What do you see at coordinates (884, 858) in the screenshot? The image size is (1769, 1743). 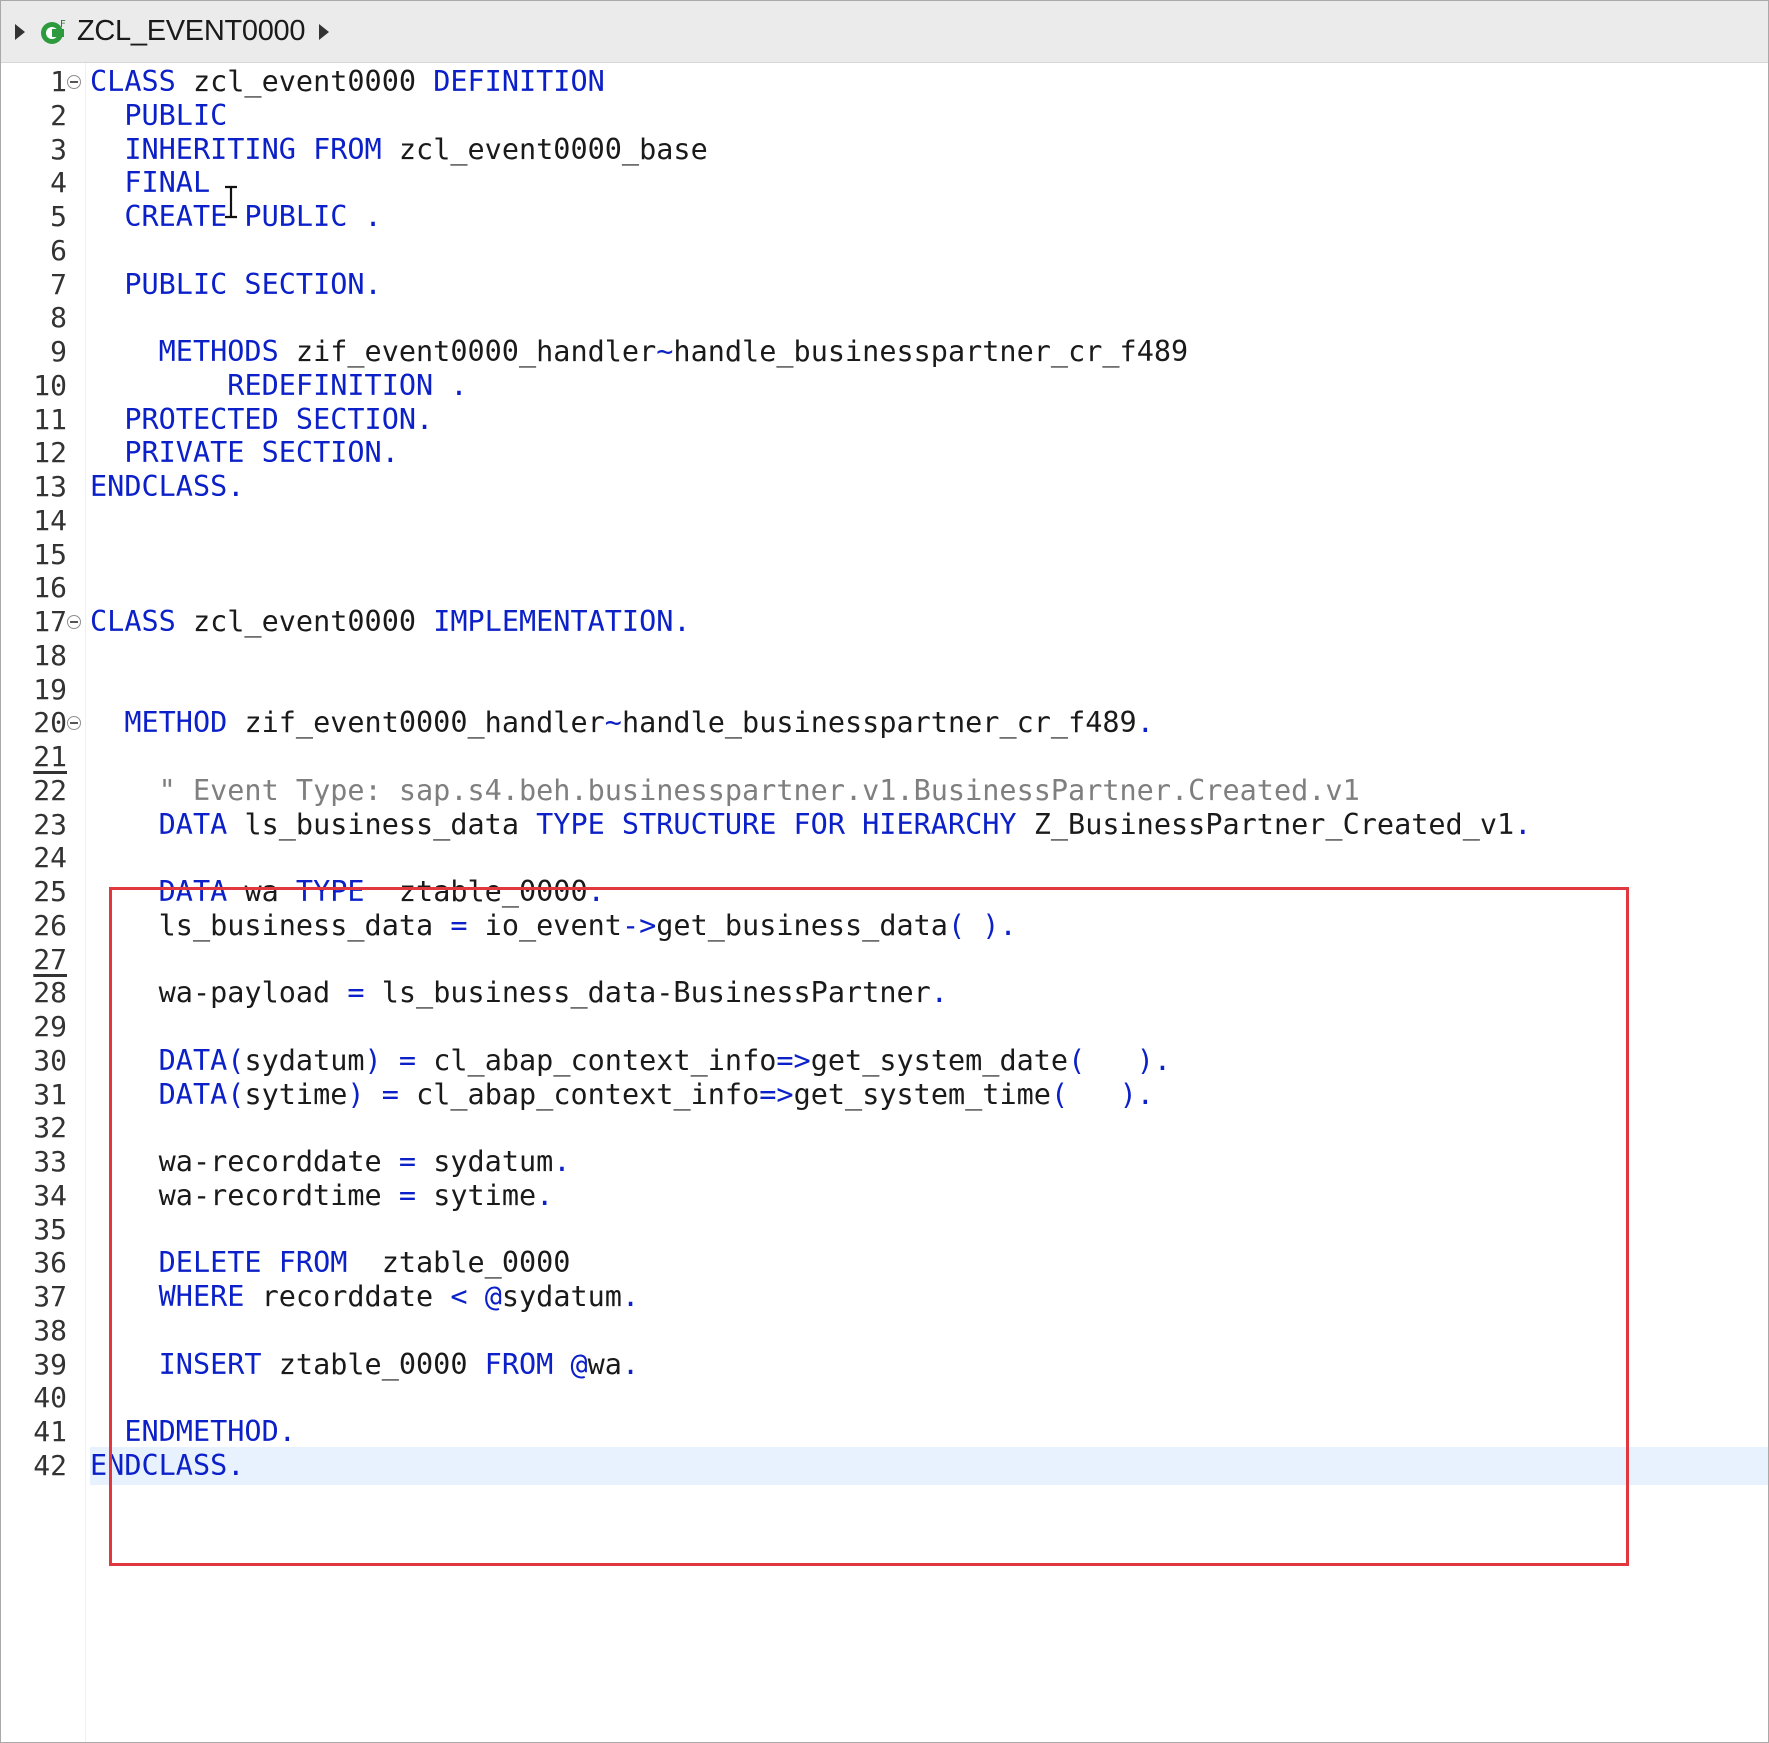 I see `code-line: 24` at bounding box center [884, 858].